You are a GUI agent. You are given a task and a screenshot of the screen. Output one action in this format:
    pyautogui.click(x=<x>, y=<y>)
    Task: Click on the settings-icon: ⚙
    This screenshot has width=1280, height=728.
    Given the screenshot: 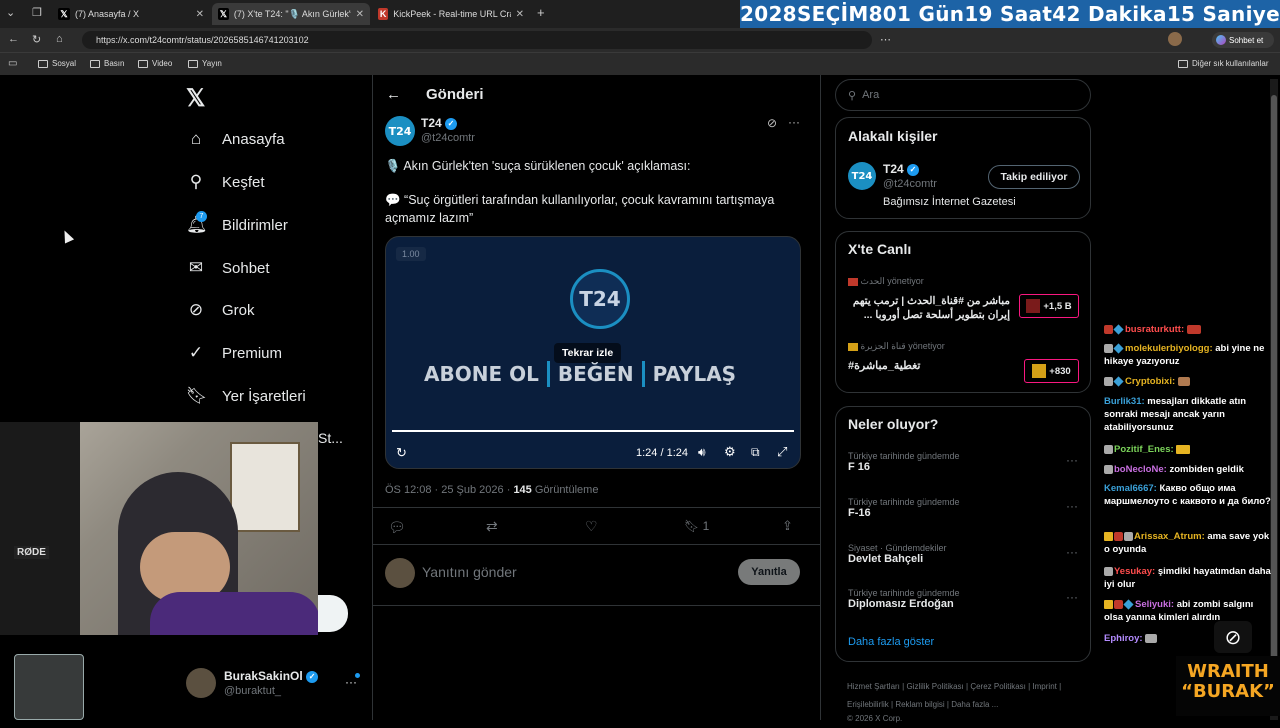 What is the action you would take?
    pyautogui.click(x=730, y=452)
    